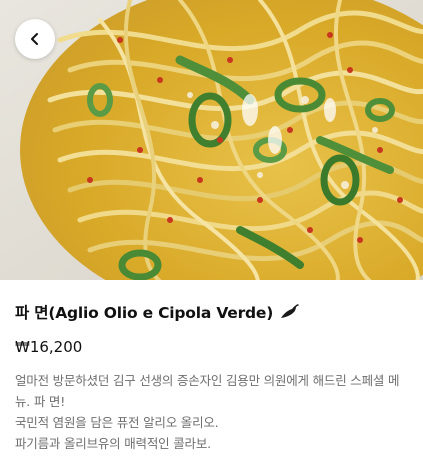 This screenshot has height=467, width=423. What do you see at coordinates (113, 443) in the screenshot?
I see `description-line: 파기름과 올리브유의 매력적인 콜라보.` at bounding box center [113, 443].